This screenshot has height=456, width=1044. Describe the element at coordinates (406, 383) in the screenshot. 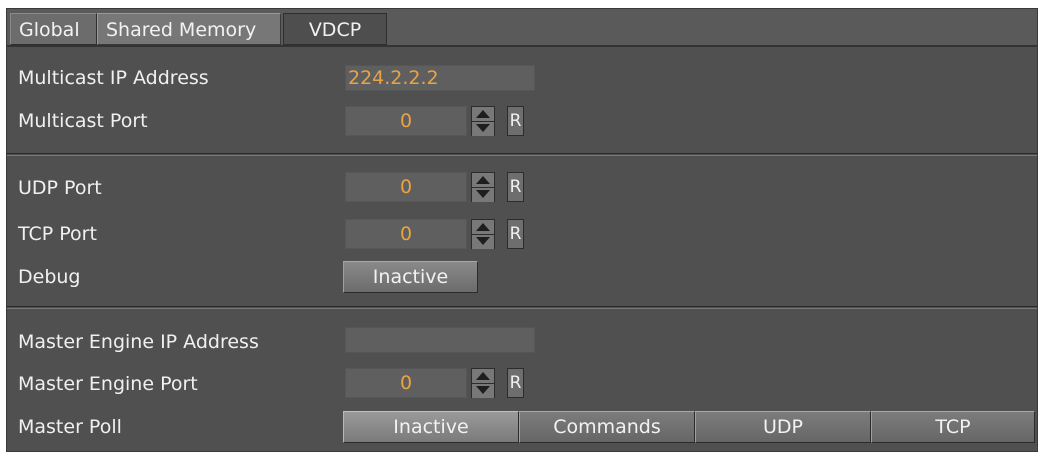

I see `master-engine-port-field: 0` at that location.